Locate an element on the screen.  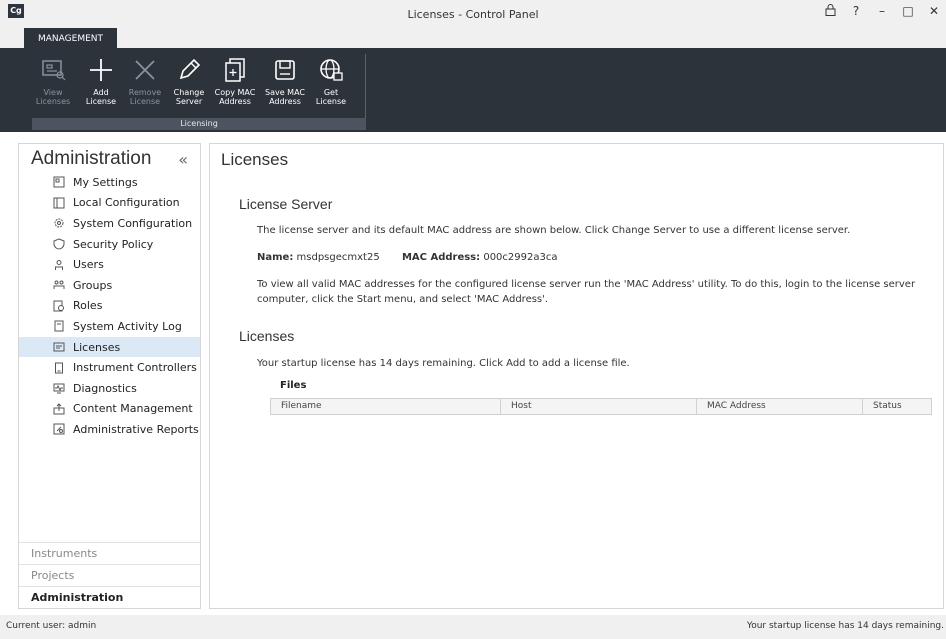
sidebar-item-content-management: Content Management is located at coordinates (109, 409).